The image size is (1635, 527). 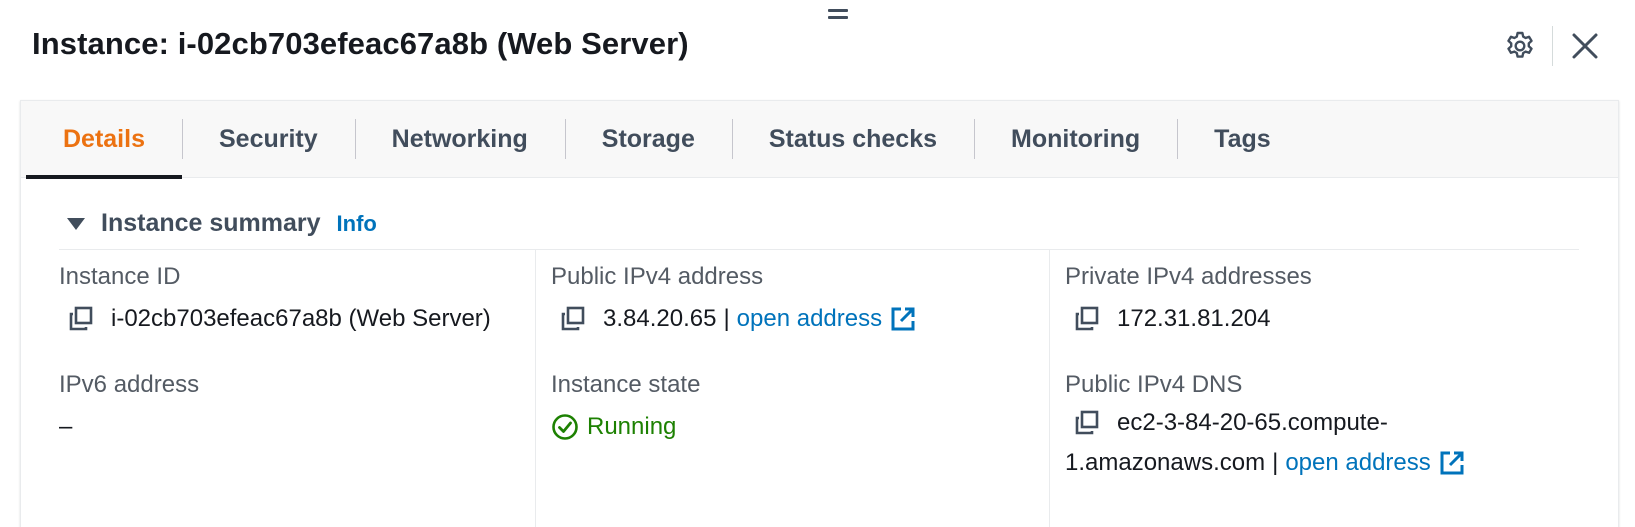 I want to click on tab-tags: Tags, so click(x=1242, y=139).